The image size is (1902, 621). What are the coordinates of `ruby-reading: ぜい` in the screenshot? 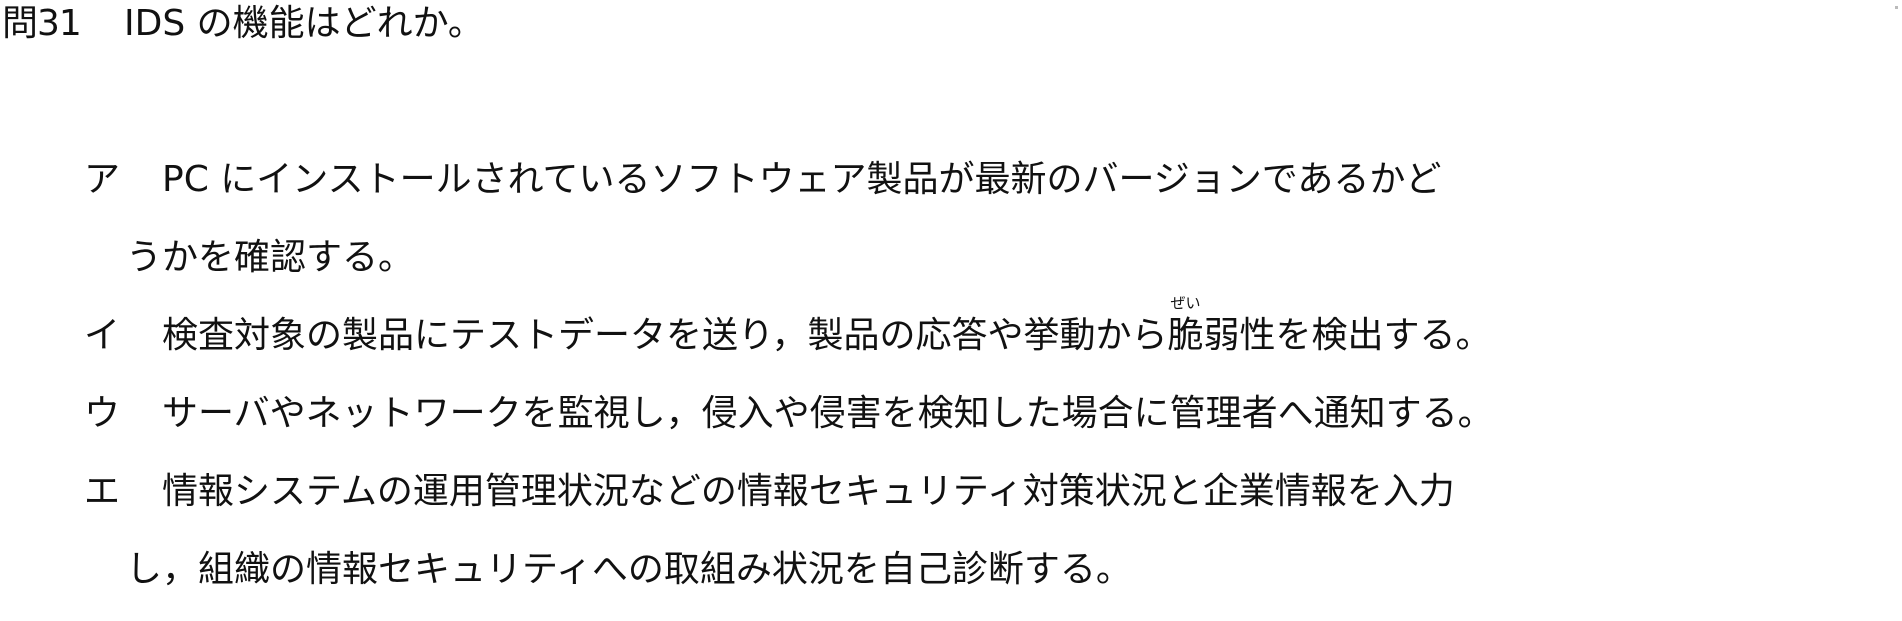 It's located at (1185, 303).